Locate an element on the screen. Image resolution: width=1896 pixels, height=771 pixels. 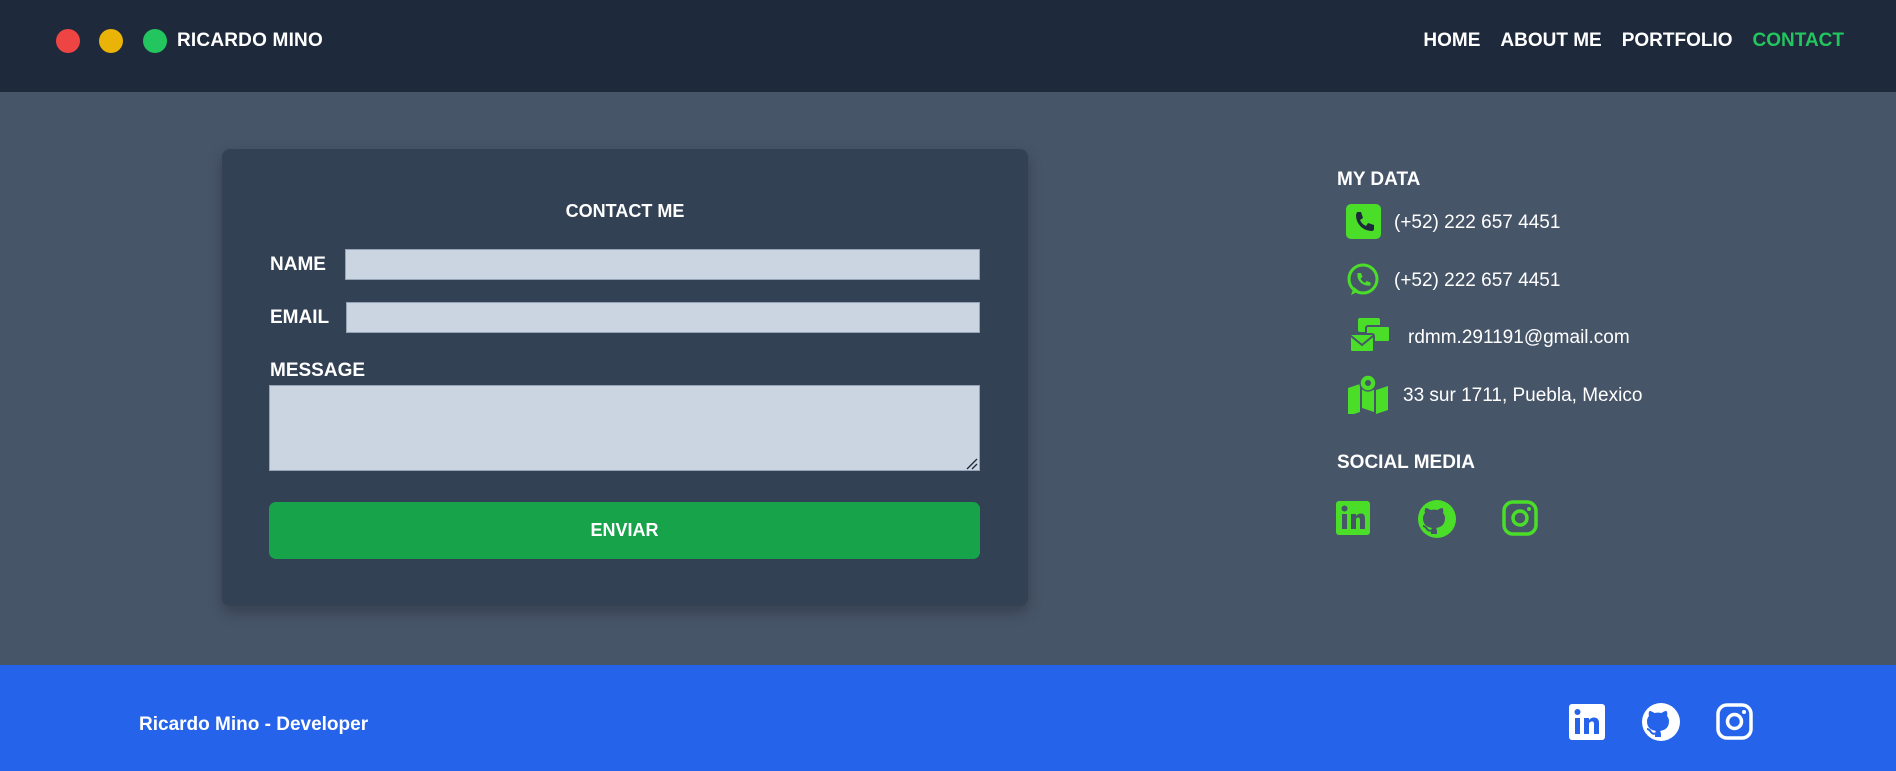
contact-form-title: CONTACT ME is located at coordinates (625, 211).